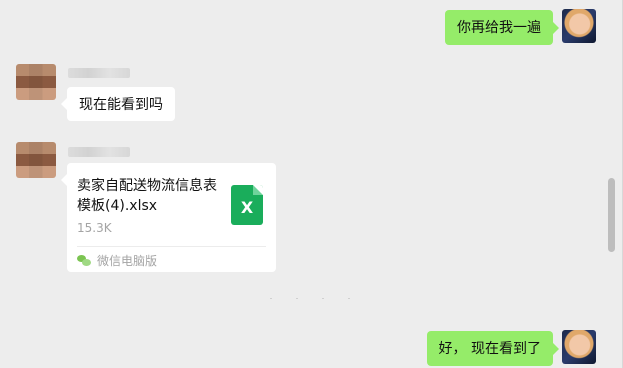 This screenshot has height=368, width=623. What do you see at coordinates (118, 104) in the screenshot?
I see `message-bubble-received: 现在能看到吗` at bounding box center [118, 104].